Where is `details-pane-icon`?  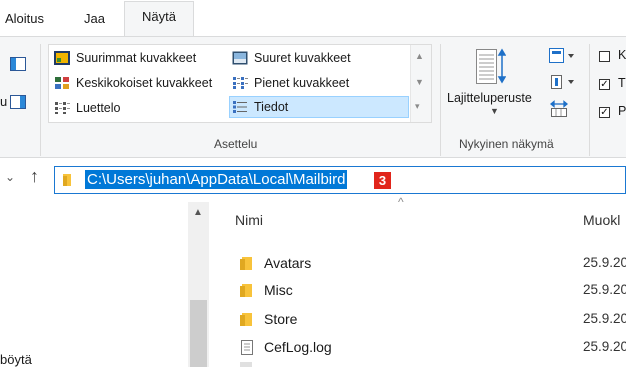
details-pane-icon is located at coordinates (18, 102).